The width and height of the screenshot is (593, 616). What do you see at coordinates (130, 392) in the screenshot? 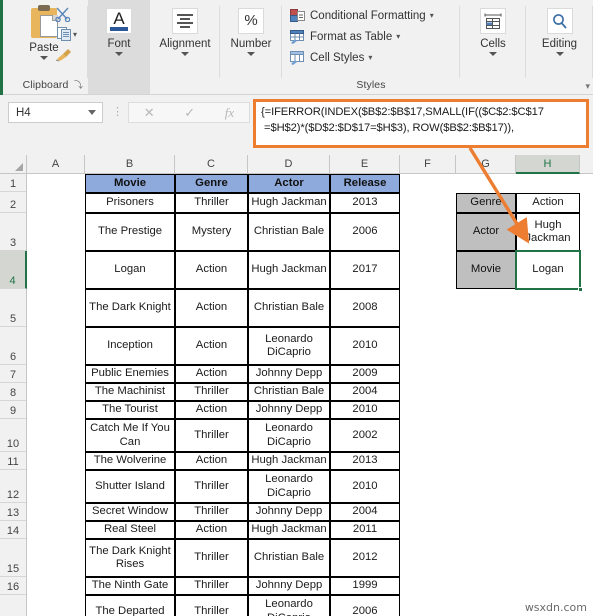
I see `table-cell-movie: The Machinist` at bounding box center [130, 392].